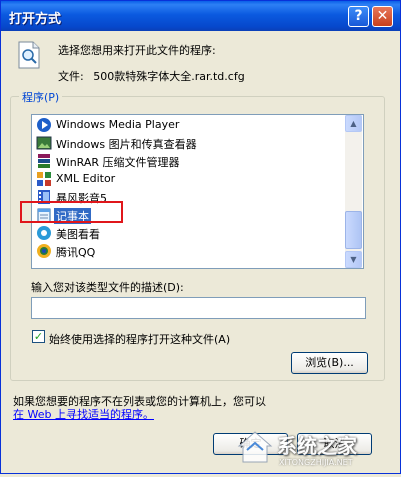 The width and height of the screenshot is (401, 477). I want to click on title-bar: 打开方式 ? ✕, so click(200, 16).